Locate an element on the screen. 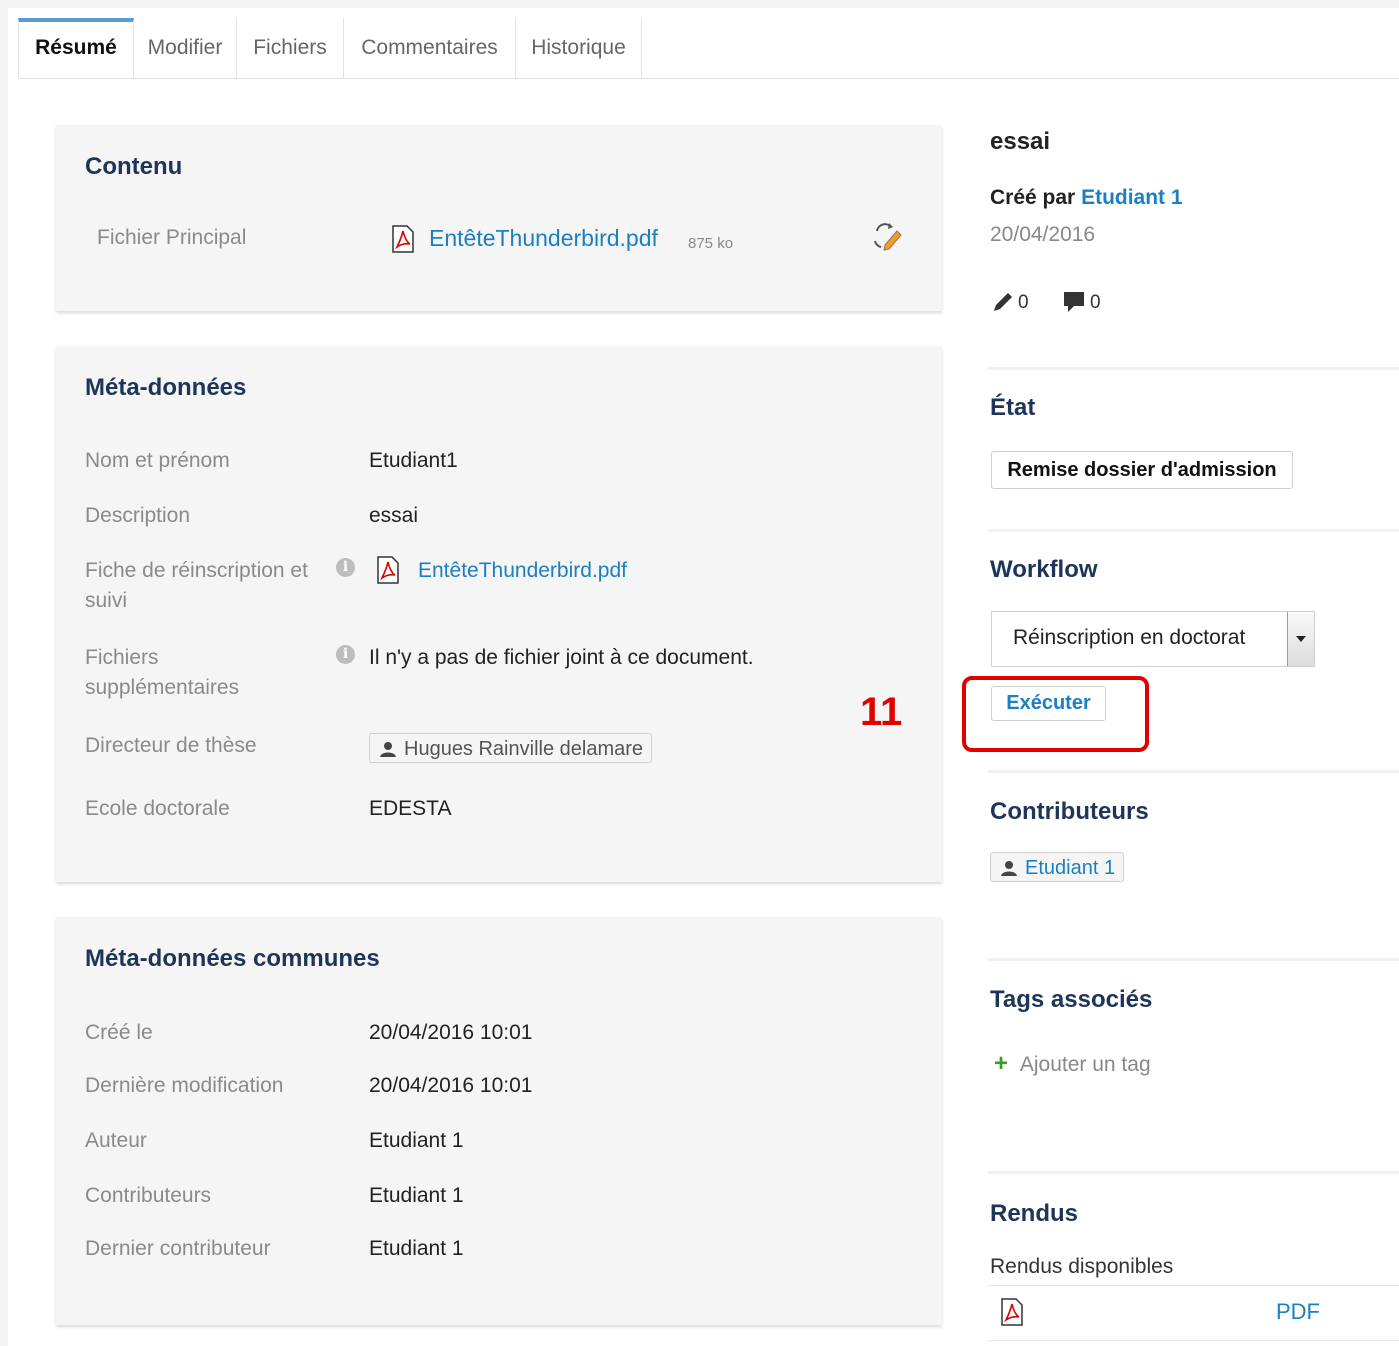  director-label: Directeur de thèse is located at coordinates (171, 745).